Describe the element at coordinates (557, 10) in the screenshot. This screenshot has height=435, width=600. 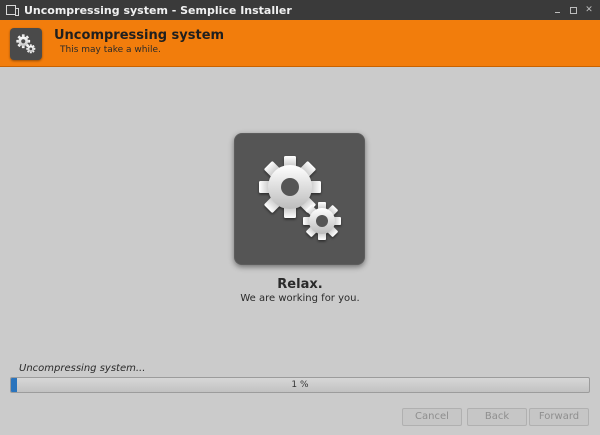
I see `minimize-icon` at that location.